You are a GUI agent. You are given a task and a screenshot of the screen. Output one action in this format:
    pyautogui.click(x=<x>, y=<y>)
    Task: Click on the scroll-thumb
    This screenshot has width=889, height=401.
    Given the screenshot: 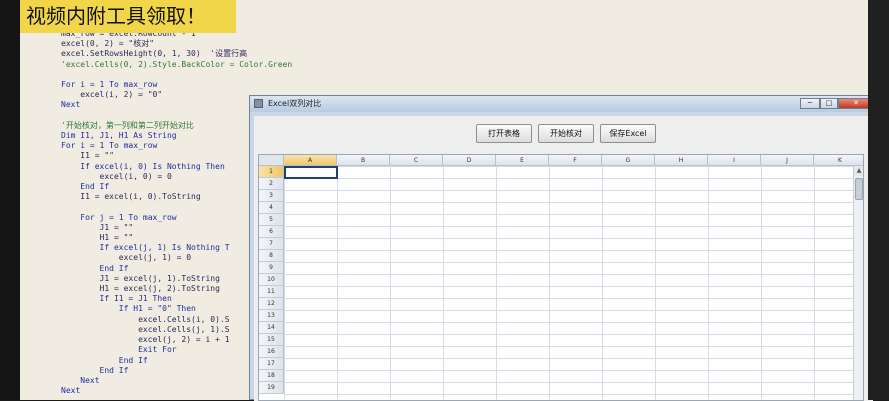 What is the action you would take?
    pyautogui.click(x=859, y=189)
    